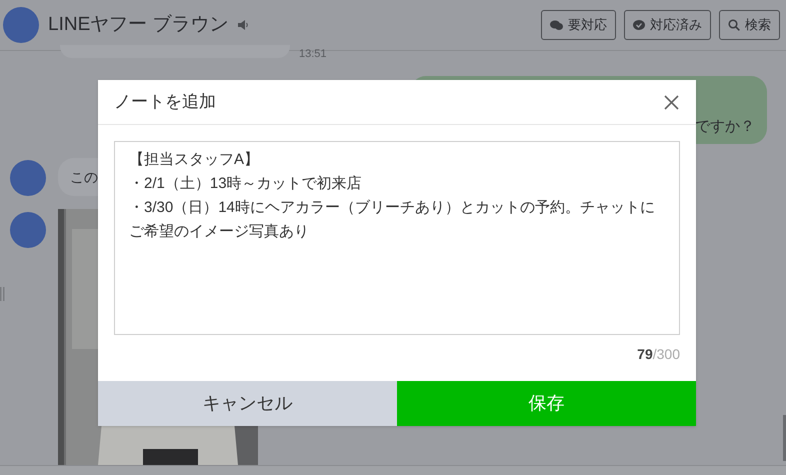  What do you see at coordinates (242, 25) in the screenshot?
I see `speaker-icon` at bounding box center [242, 25].